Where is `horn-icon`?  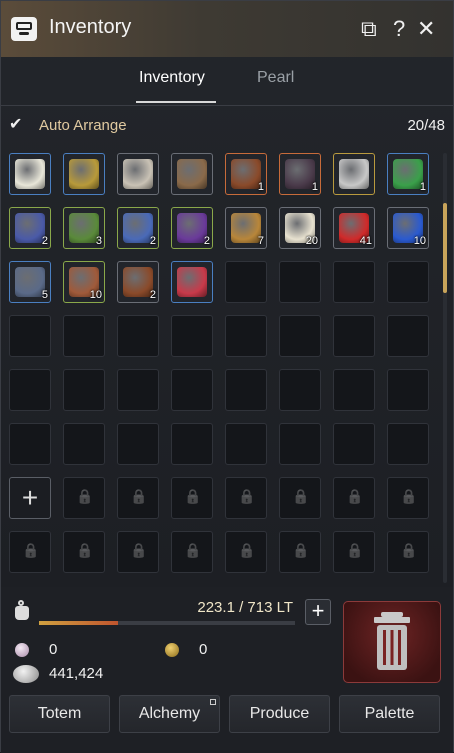
horn-icon is located at coordinates (84, 174).